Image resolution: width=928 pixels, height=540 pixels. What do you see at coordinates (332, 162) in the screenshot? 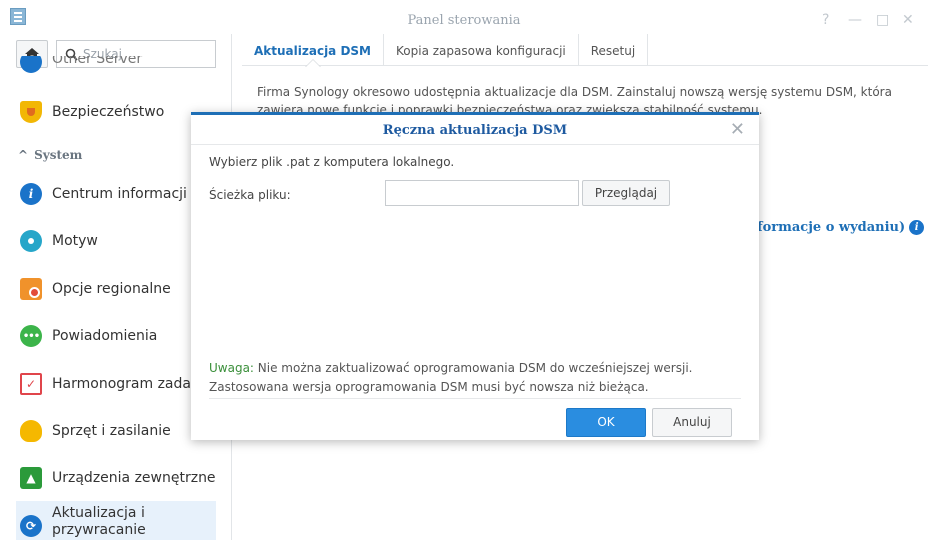
I see `dialog-prompt: Wybierz plik .pat z komputera lokalnego.` at bounding box center [332, 162].